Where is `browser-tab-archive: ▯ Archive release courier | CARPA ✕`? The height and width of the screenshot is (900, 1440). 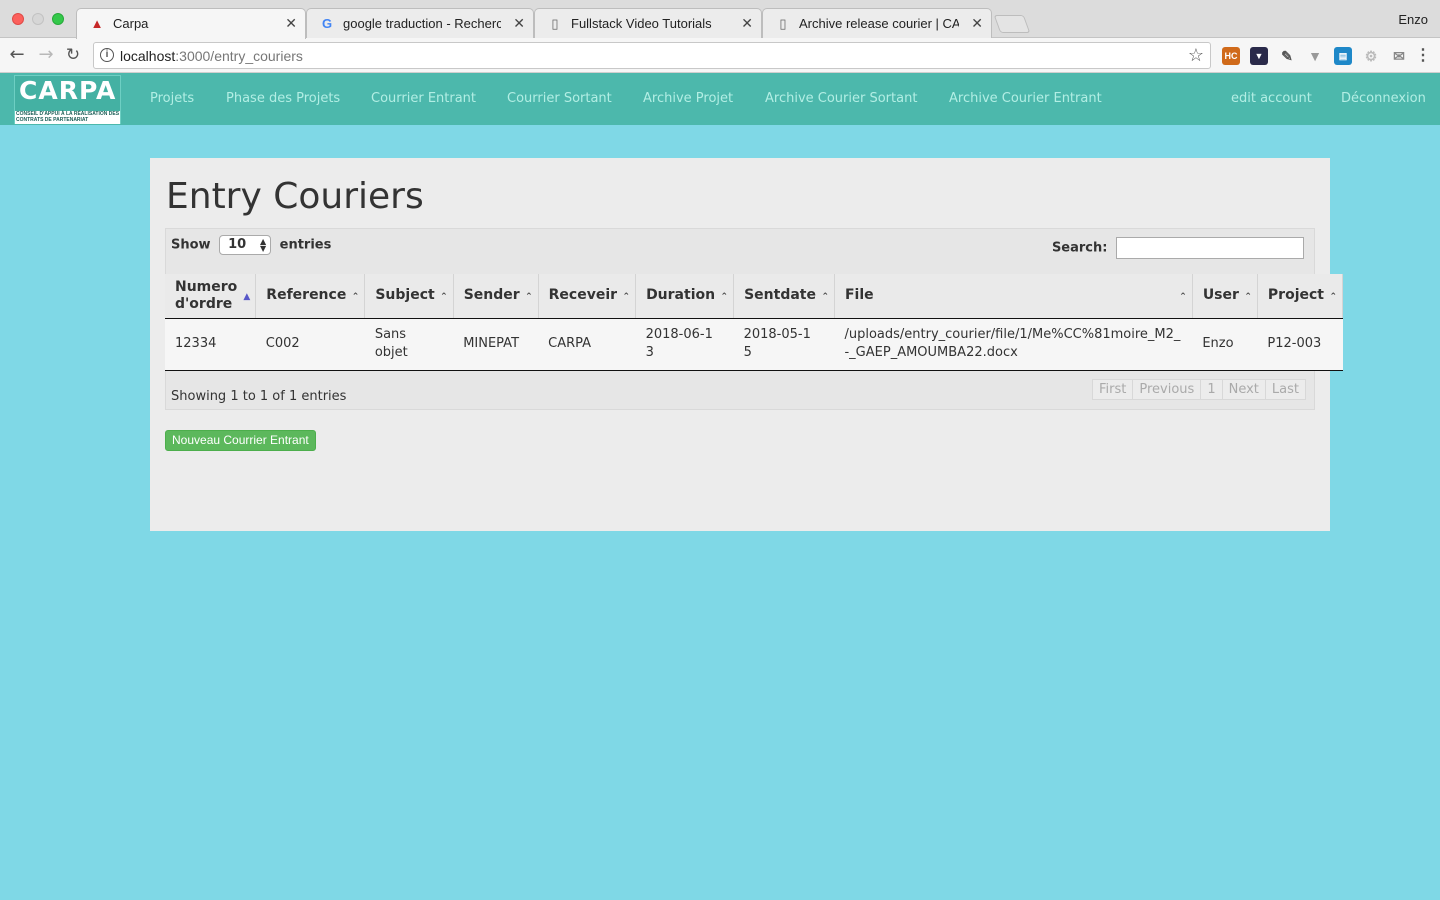 browser-tab-archive: ▯ Archive release courier | CARPA ✕ is located at coordinates (877, 23).